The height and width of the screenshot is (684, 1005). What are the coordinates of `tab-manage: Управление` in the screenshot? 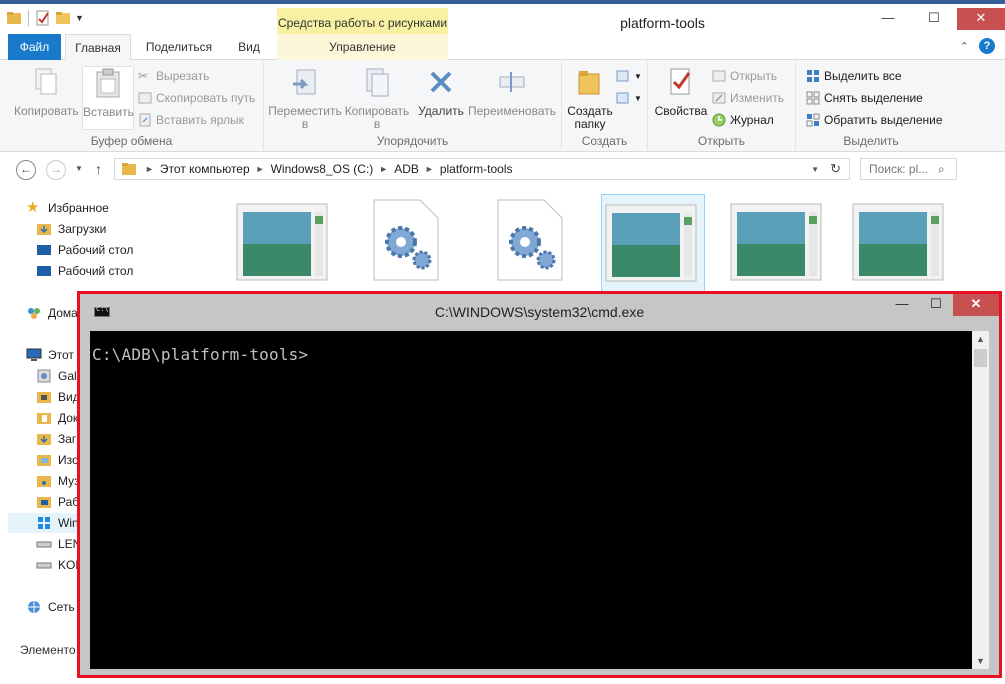 It's located at (362, 47).